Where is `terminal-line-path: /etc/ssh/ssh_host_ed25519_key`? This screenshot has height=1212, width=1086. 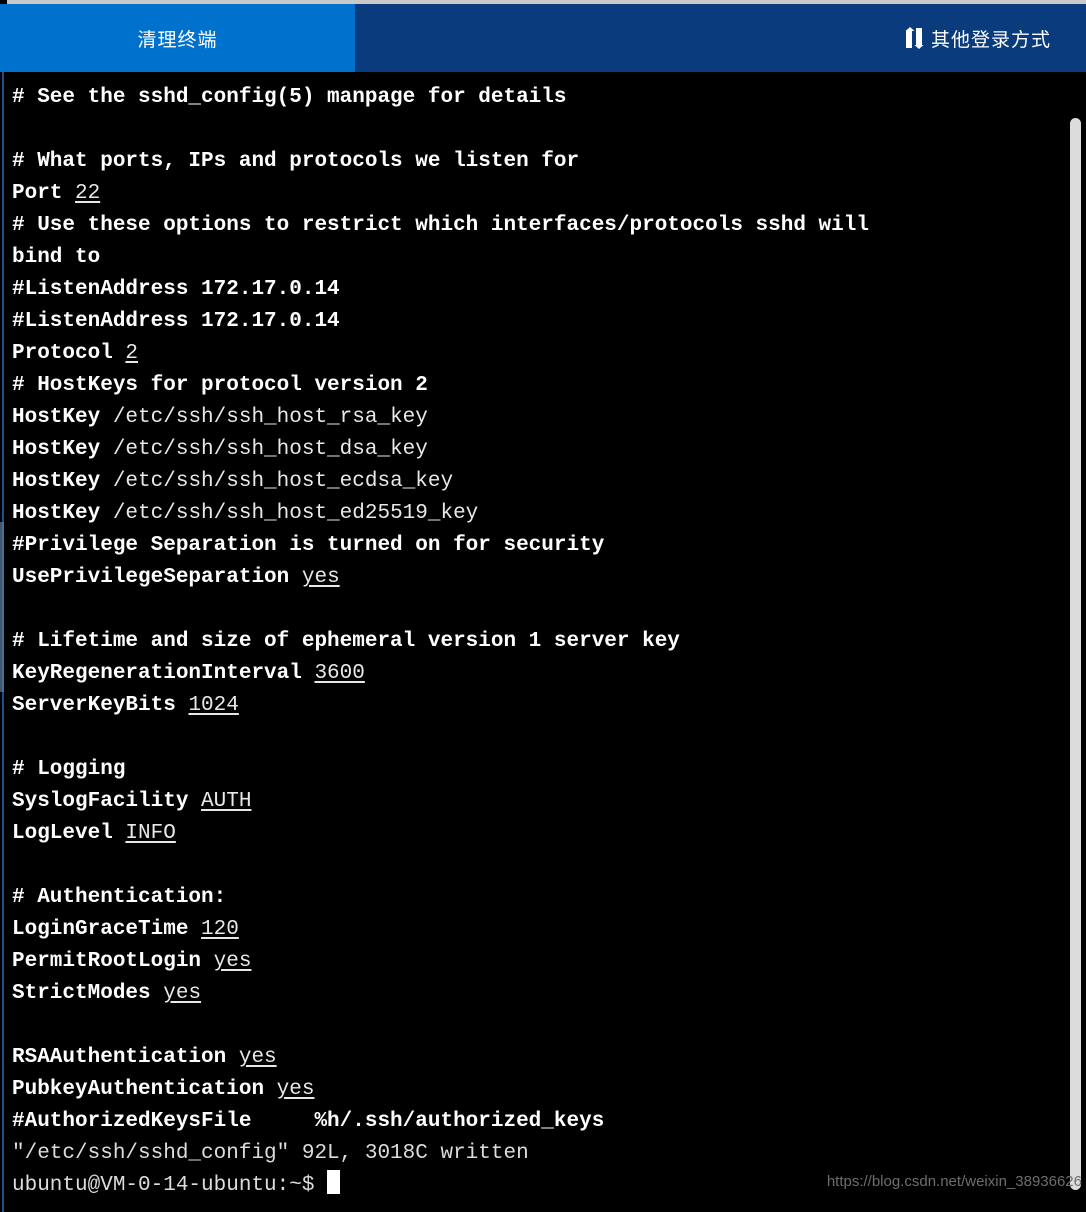
terminal-line-path: /etc/ssh/ssh_host_ed25519_key is located at coordinates (295, 513).